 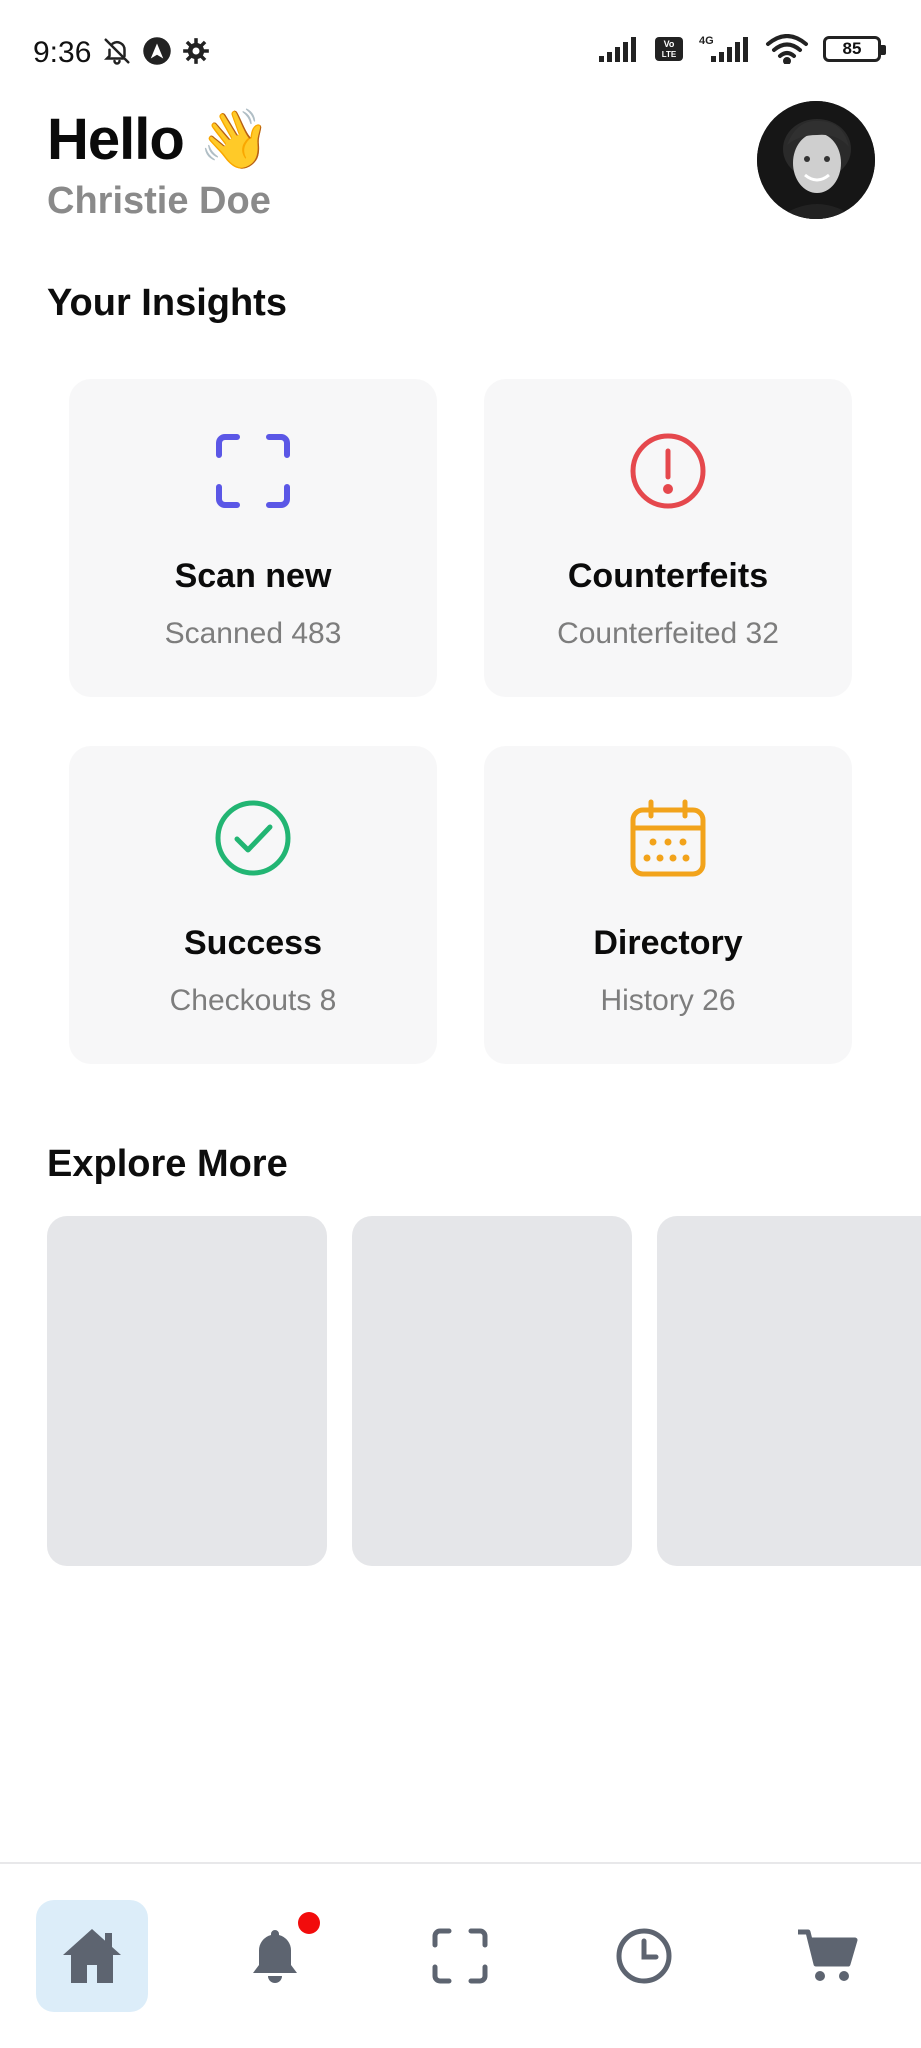 What do you see at coordinates (668, 633) in the screenshot?
I see `card-subtitle: Counterfeited 32` at bounding box center [668, 633].